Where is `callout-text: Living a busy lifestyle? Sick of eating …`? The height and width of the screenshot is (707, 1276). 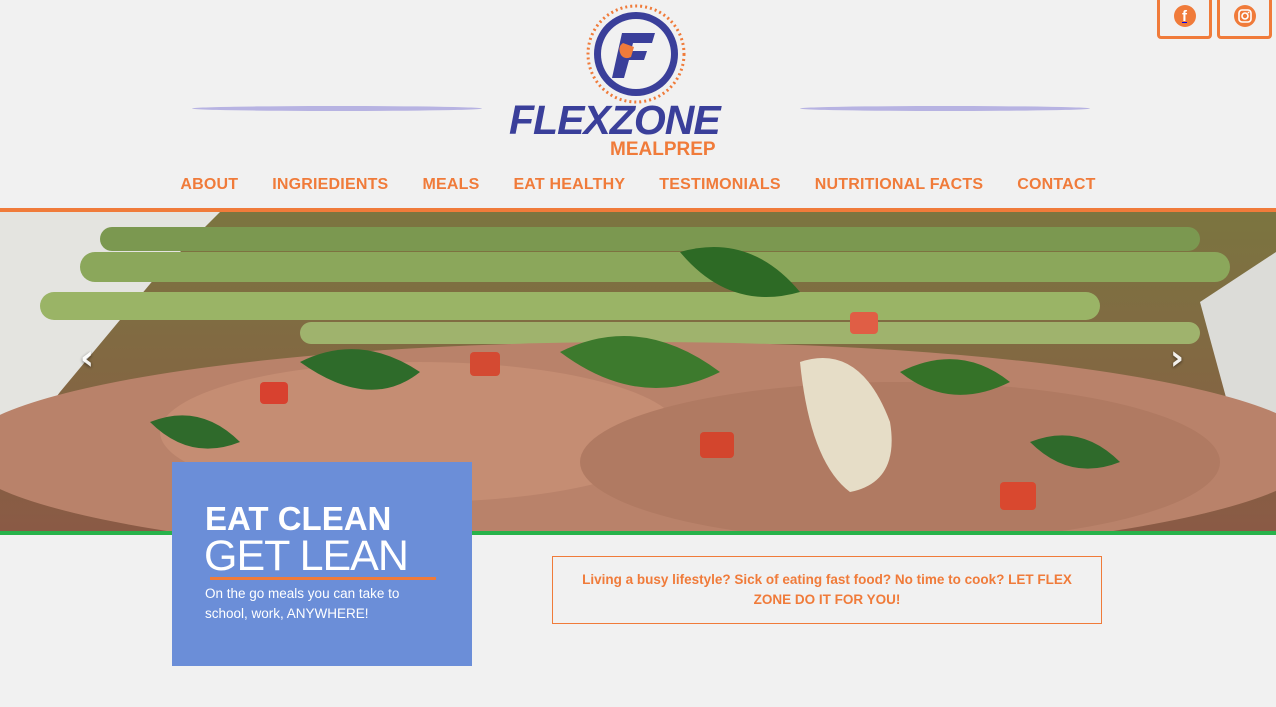 callout-text: Living a busy lifestyle? Sick of eating … is located at coordinates (827, 589).